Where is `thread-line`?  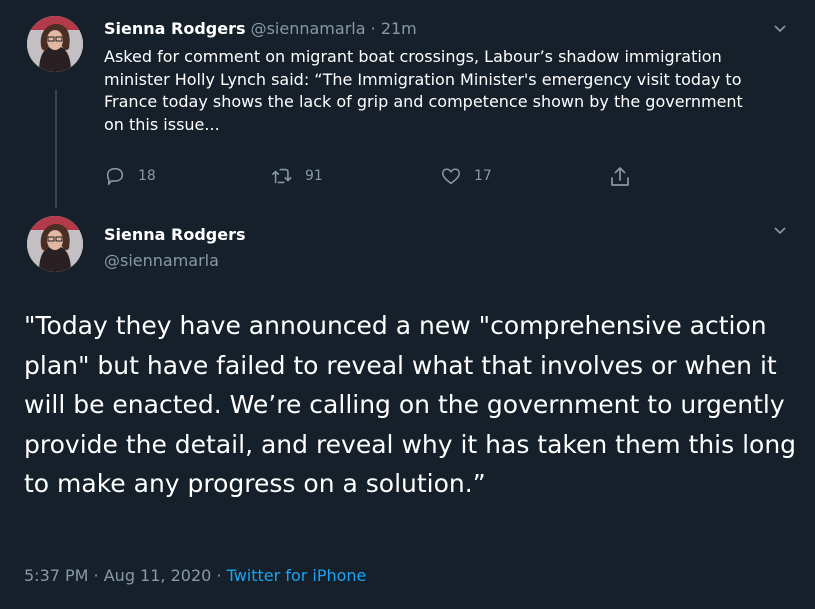
thread-line is located at coordinates (56, 149).